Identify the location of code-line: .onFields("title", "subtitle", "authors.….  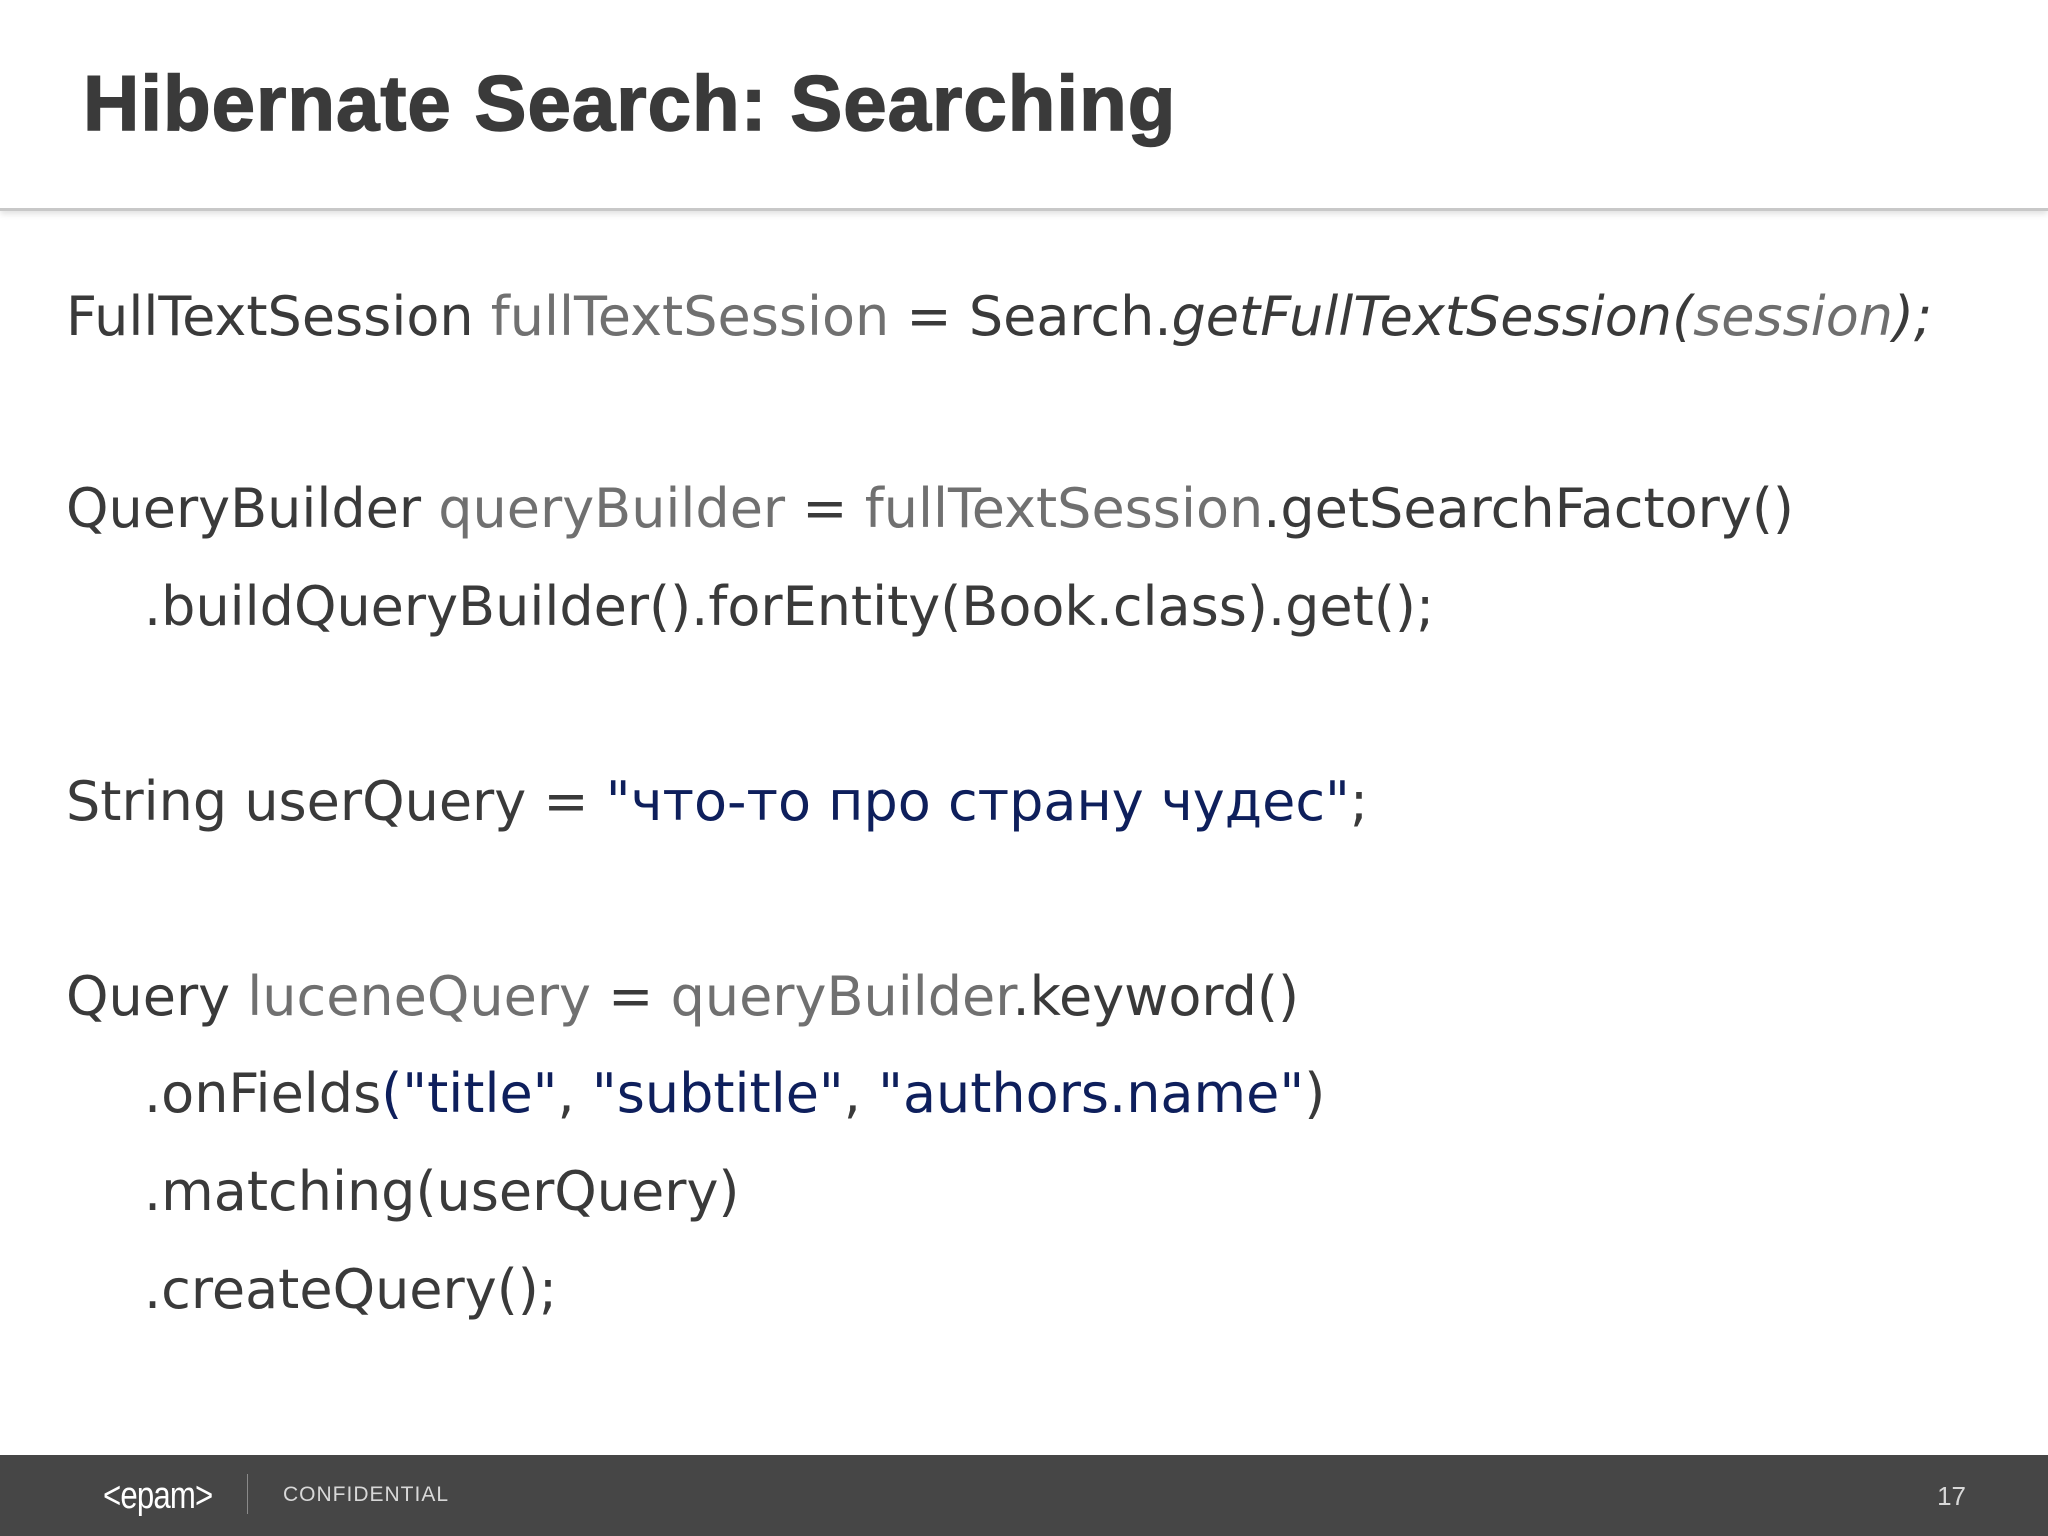
(734, 1094).